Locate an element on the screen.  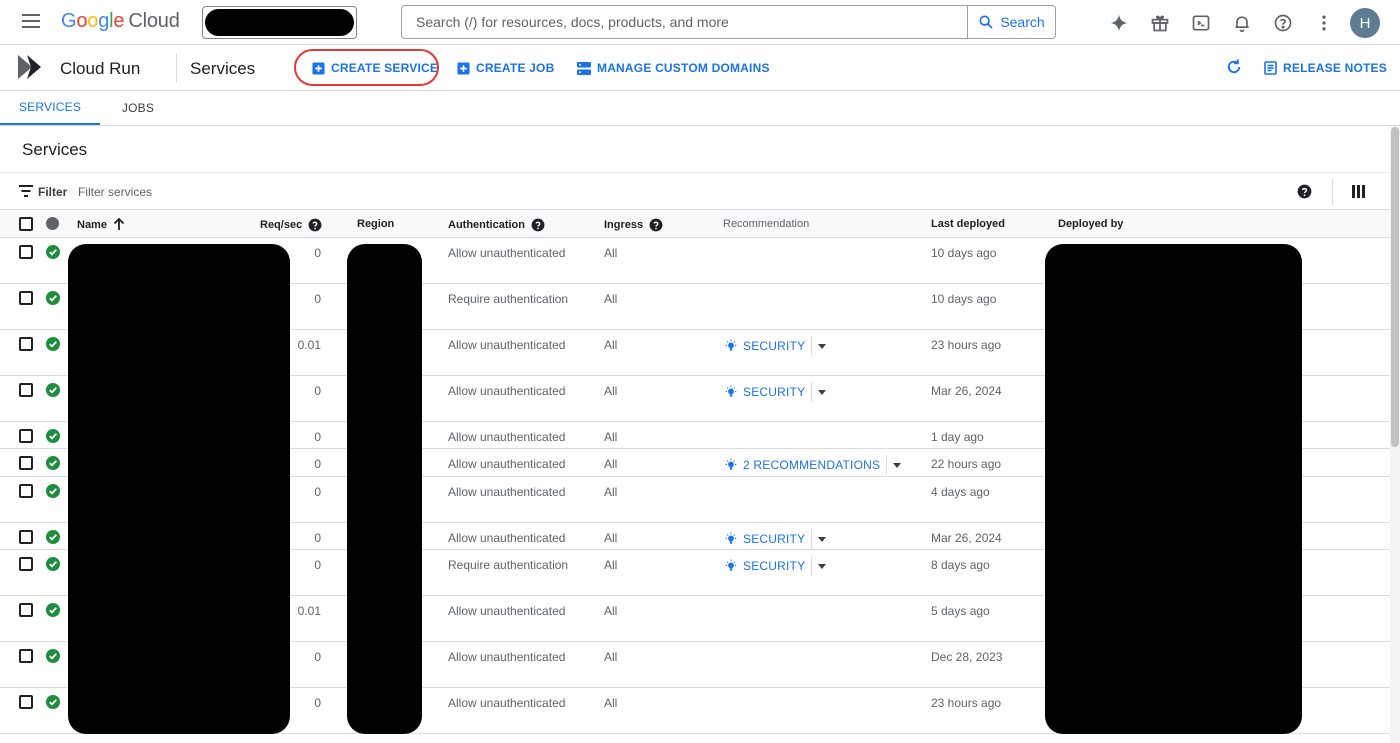
create-service-button: CREATE SERVICE is located at coordinates (375, 68).